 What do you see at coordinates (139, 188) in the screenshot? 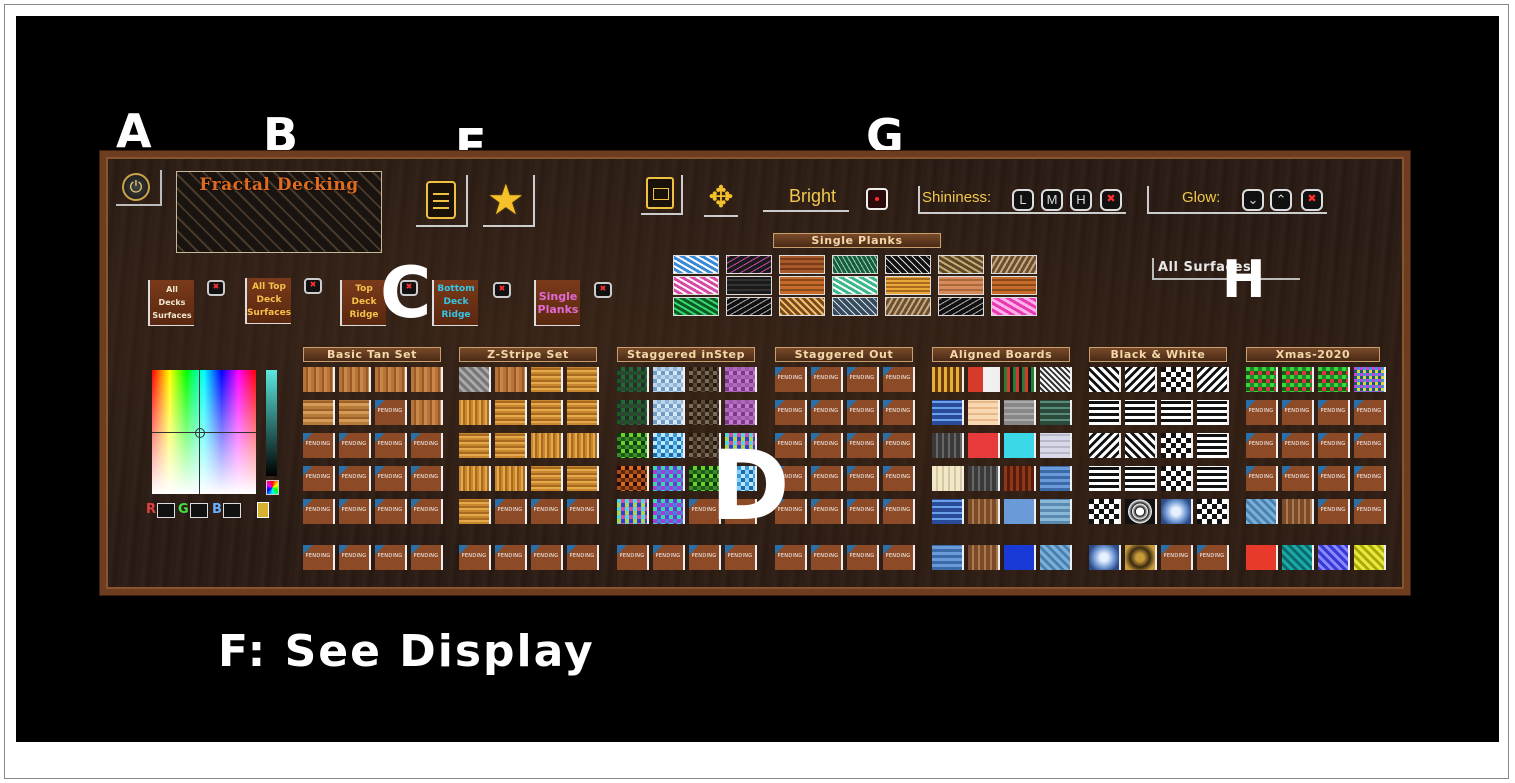
I see `power-button: ⏻` at bounding box center [139, 188].